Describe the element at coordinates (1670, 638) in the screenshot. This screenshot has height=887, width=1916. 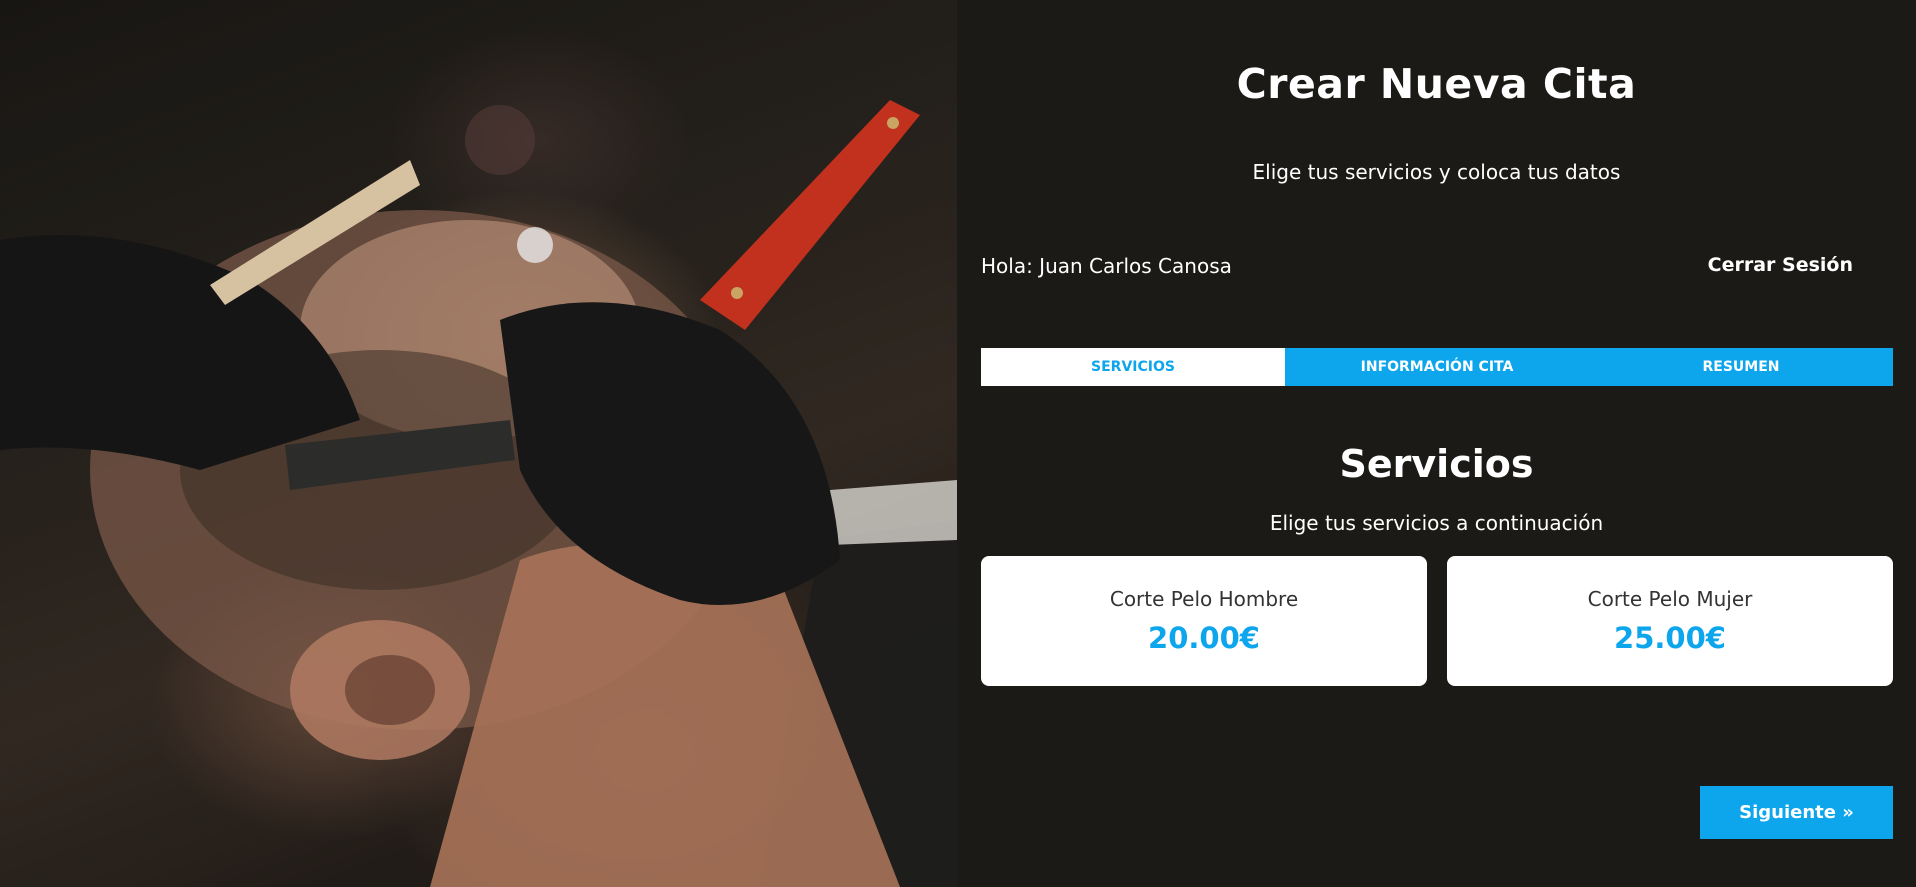
I see `service-price: 25.00€` at that location.